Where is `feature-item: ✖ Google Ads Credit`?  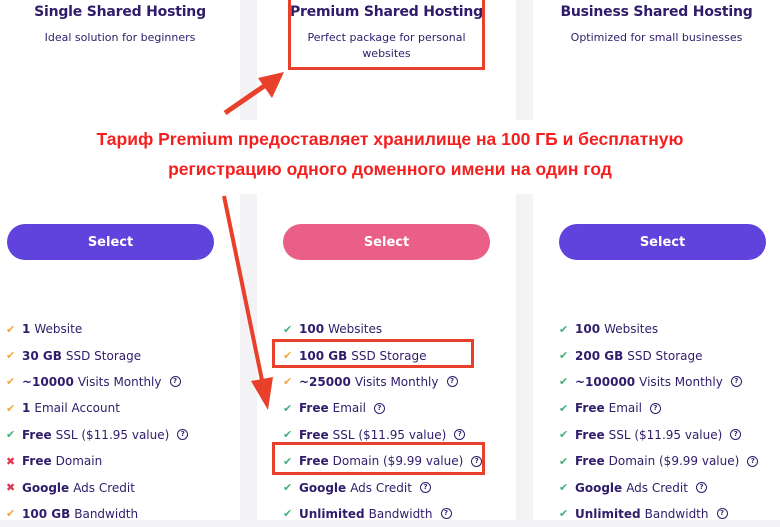 feature-item: ✖ Google Ads Credit is located at coordinates (97, 487).